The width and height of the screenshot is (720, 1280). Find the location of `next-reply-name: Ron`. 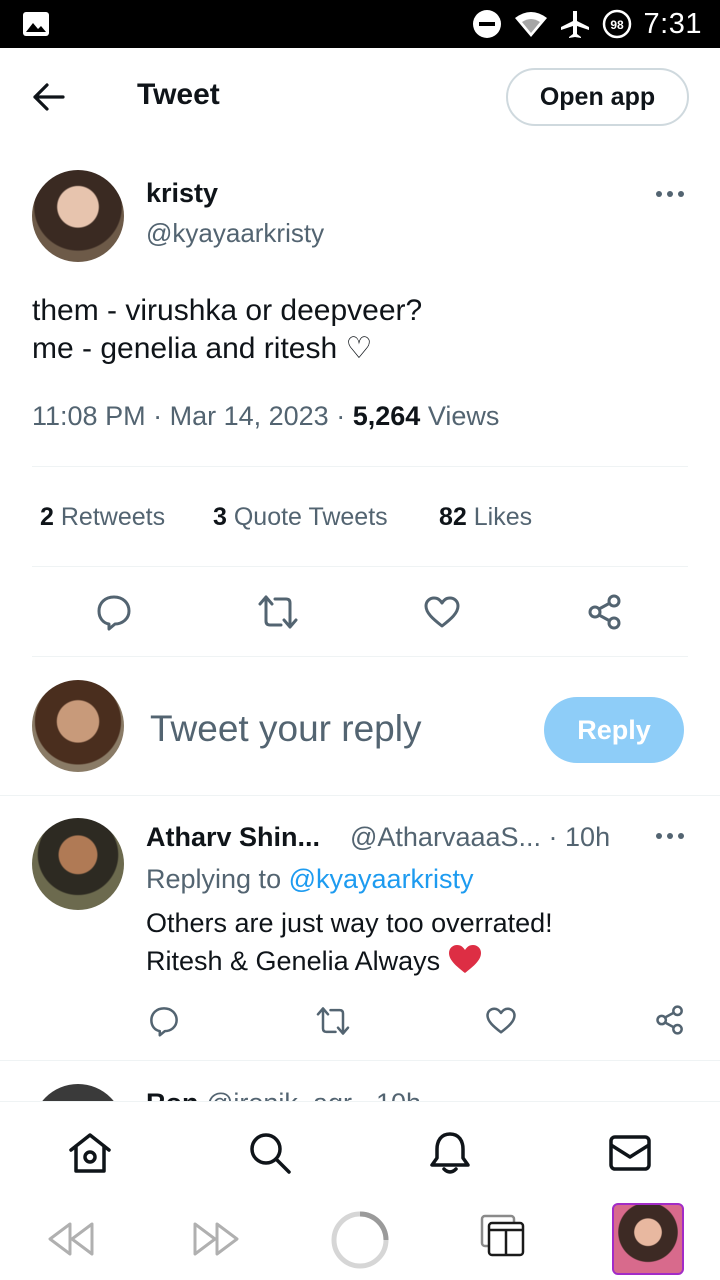

next-reply-name: Ron is located at coordinates (172, 1095).